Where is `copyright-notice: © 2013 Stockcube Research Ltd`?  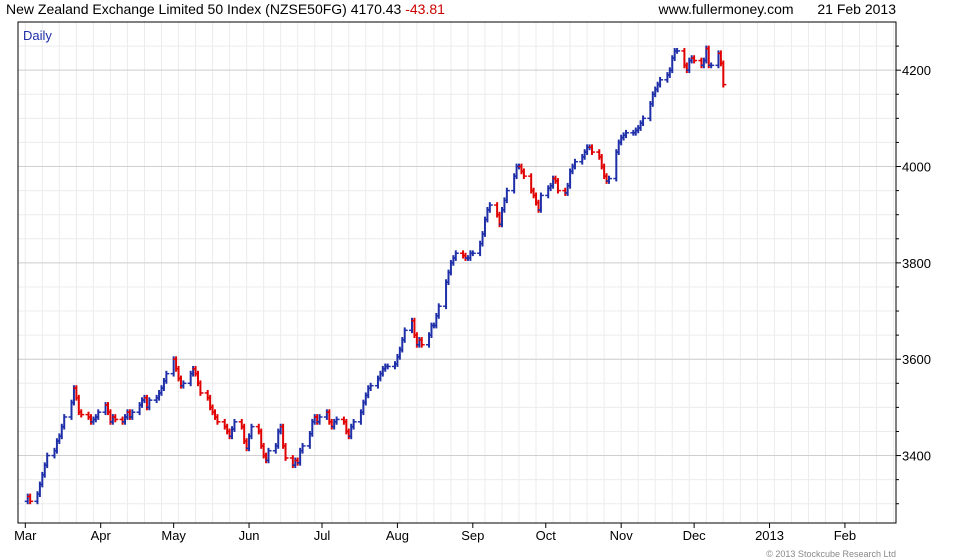 copyright-notice: © 2013 Stockcube Research Ltd is located at coordinates (831, 554).